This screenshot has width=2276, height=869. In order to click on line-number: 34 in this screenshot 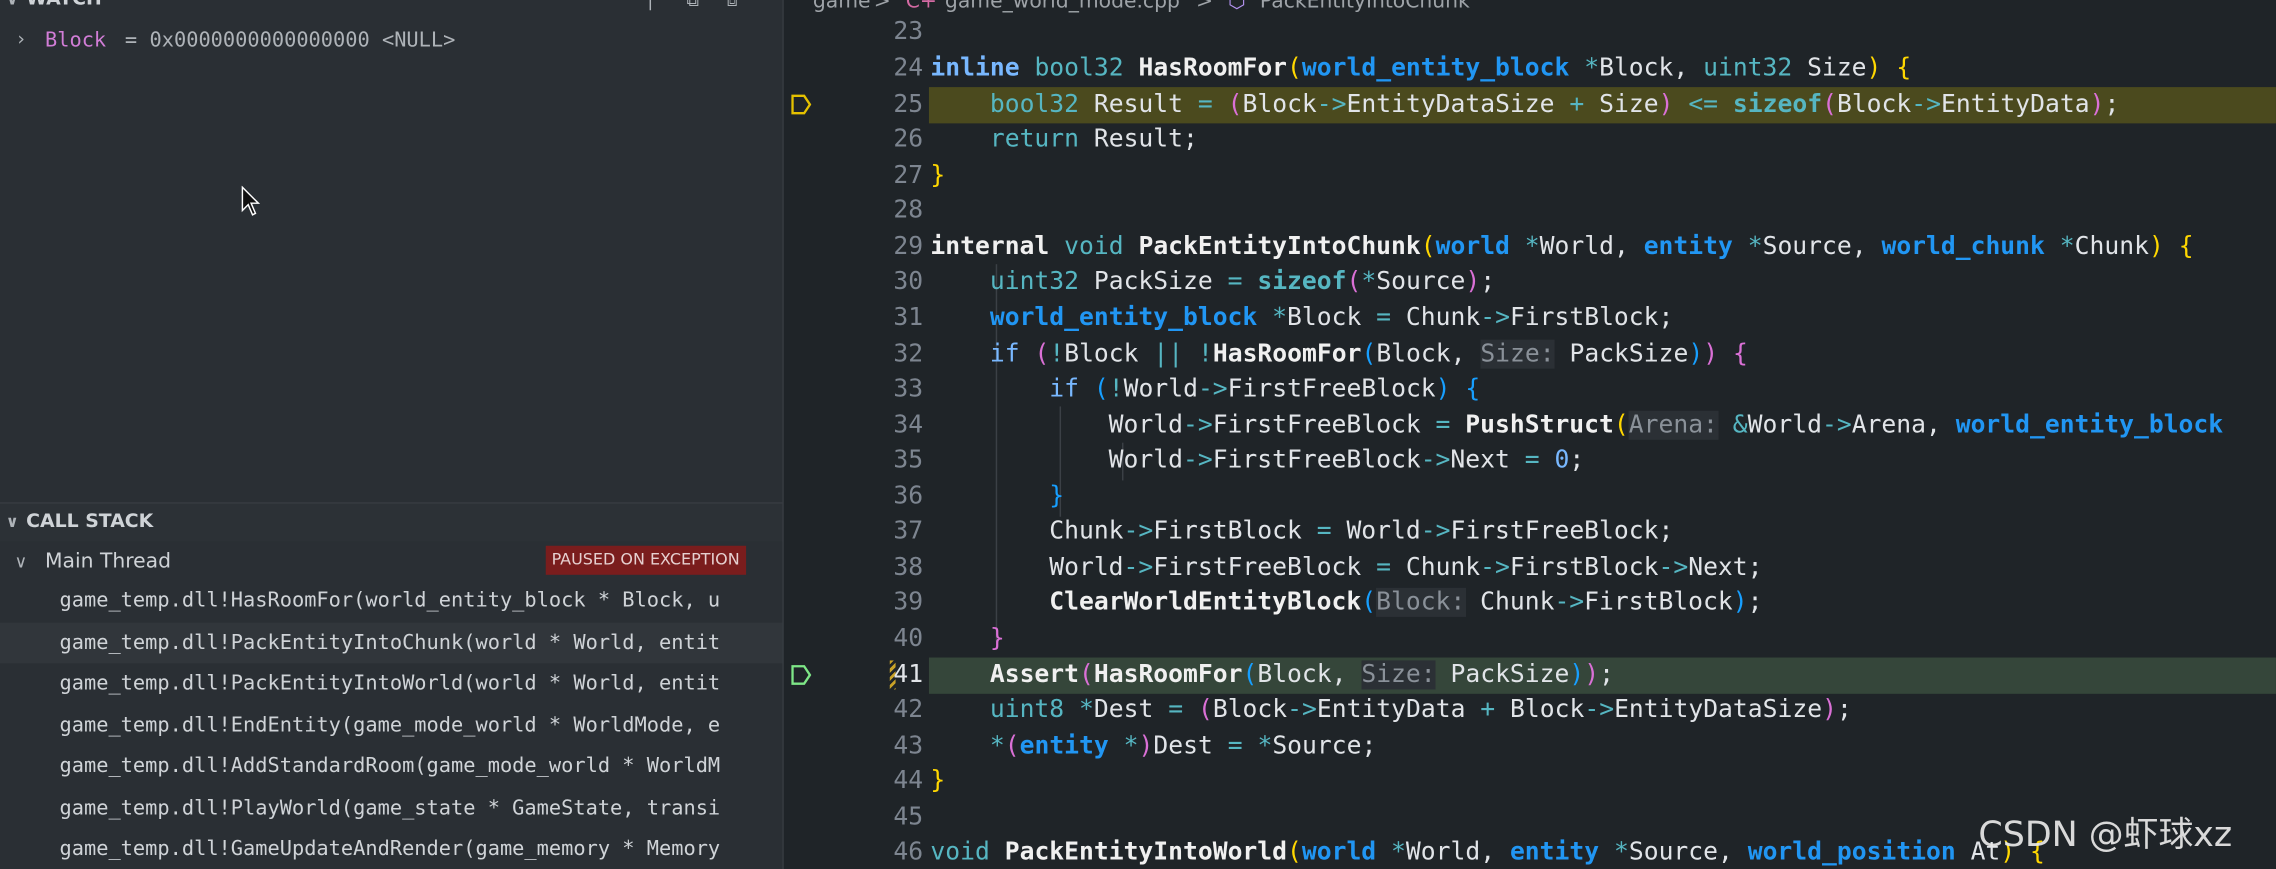, I will do `click(908, 425)`.